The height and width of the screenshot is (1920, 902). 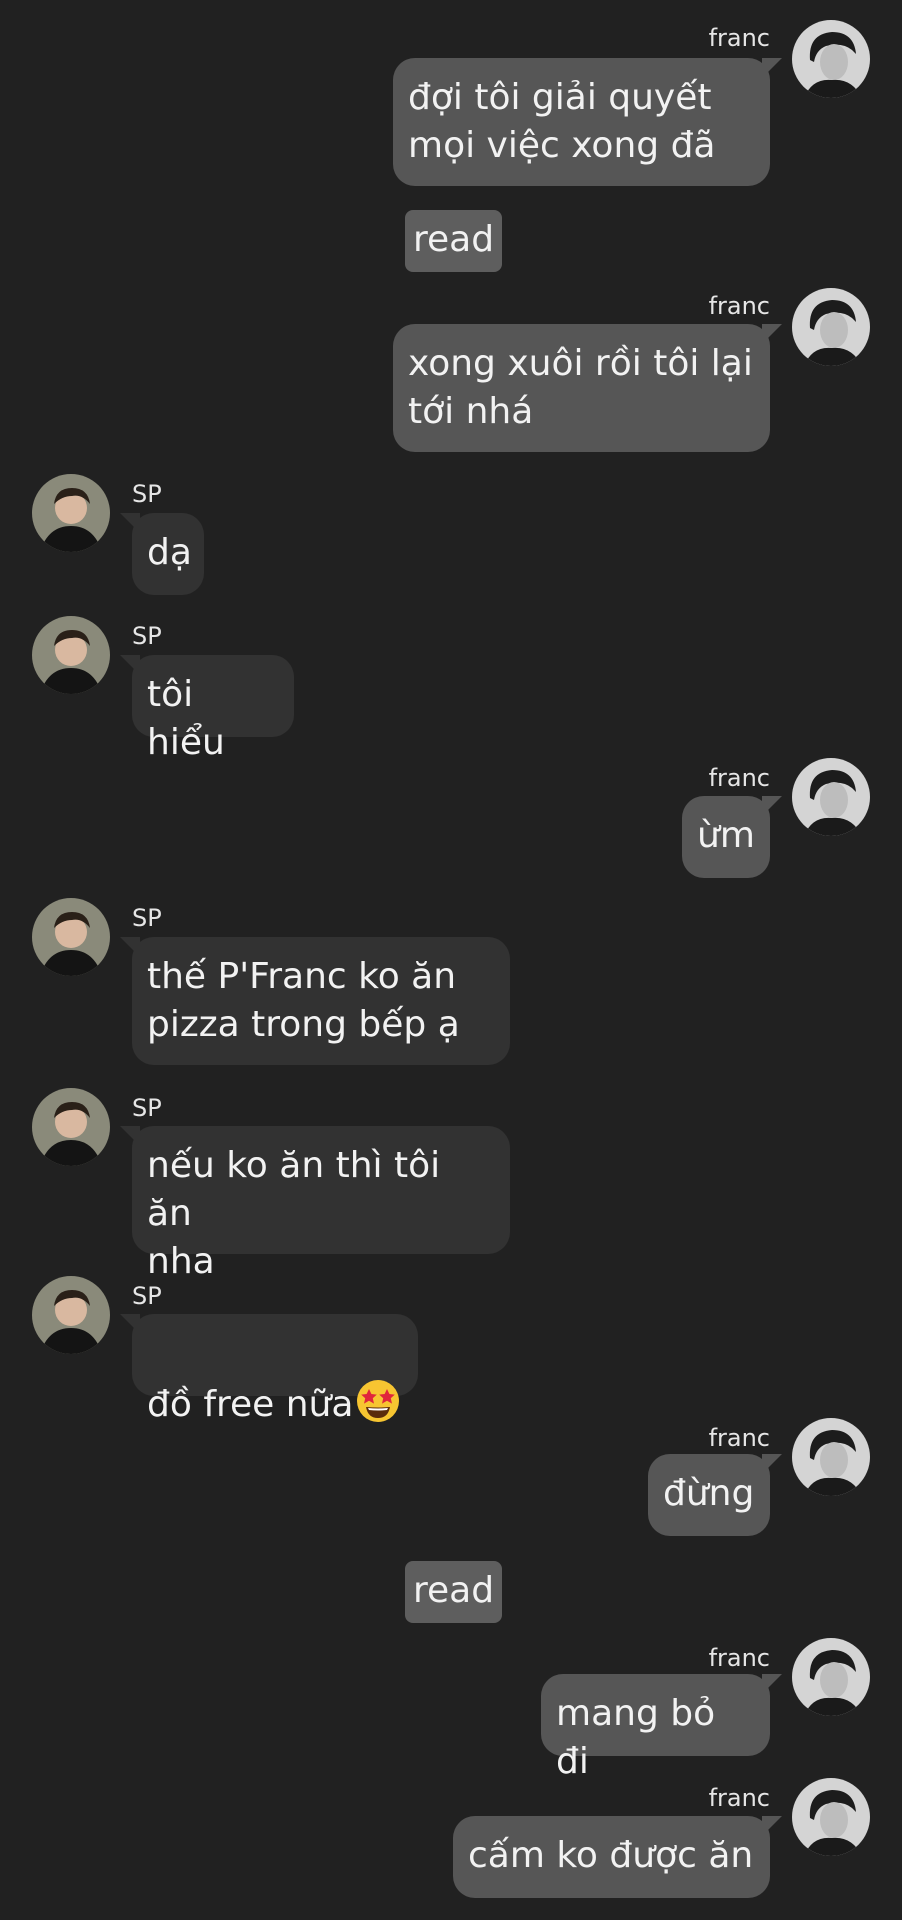 I want to click on message-bubble: tôi hiểu, so click(x=207, y=709).